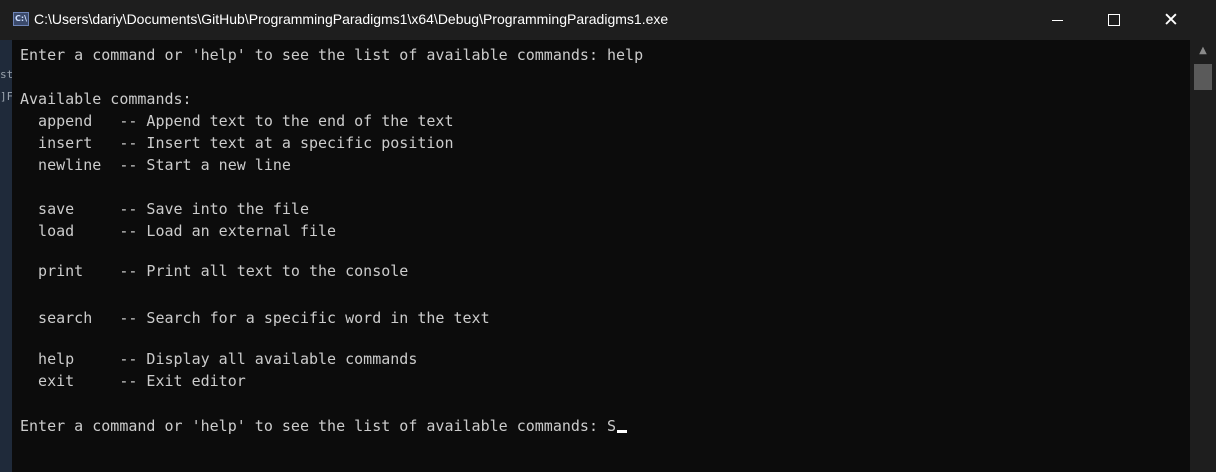  Describe the element at coordinates (1203, 256) in the screenshot. I see `vertical-scrollbar: ▲` at that location.